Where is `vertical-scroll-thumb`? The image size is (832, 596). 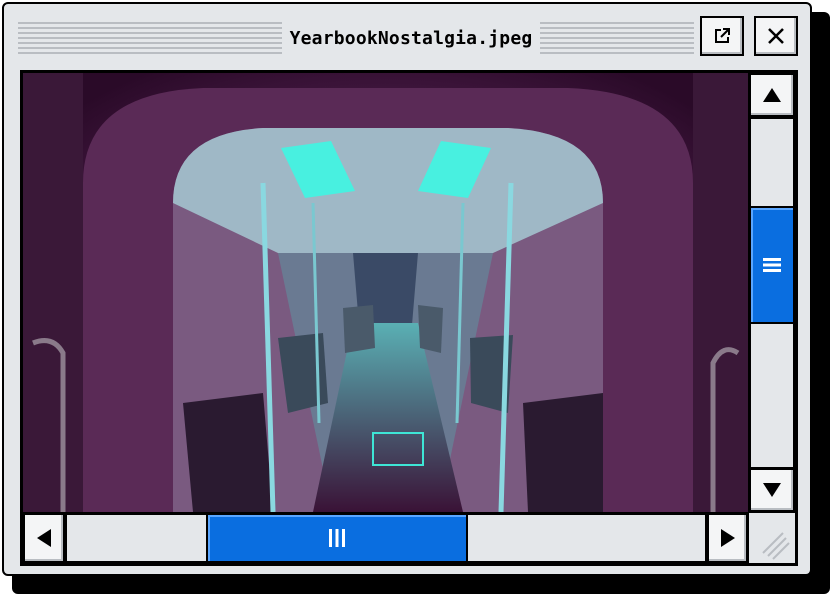 vertical-scroll-thumb is located at coordinates (772, 265).